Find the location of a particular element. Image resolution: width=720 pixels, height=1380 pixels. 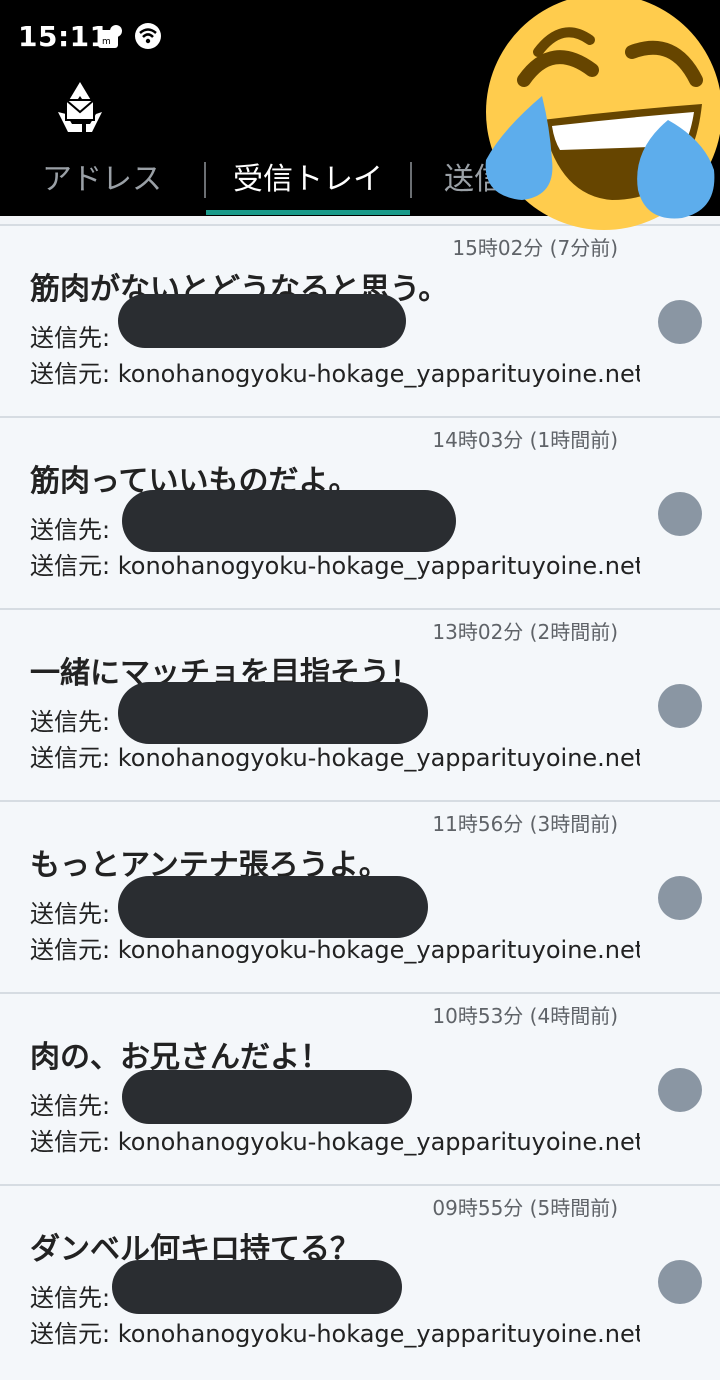

mail-time: 11時56分 (3時間前) is located at coordinates (525, 824).